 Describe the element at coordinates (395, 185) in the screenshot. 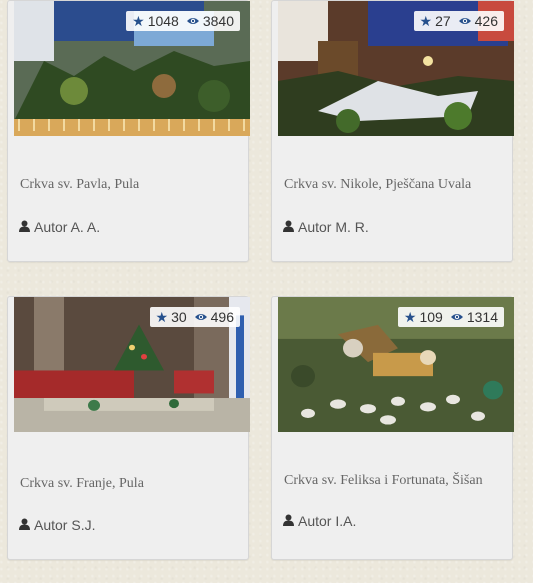

I see `card-title: Crkva sv. Nikole, Pješčana Uvala` at that location.